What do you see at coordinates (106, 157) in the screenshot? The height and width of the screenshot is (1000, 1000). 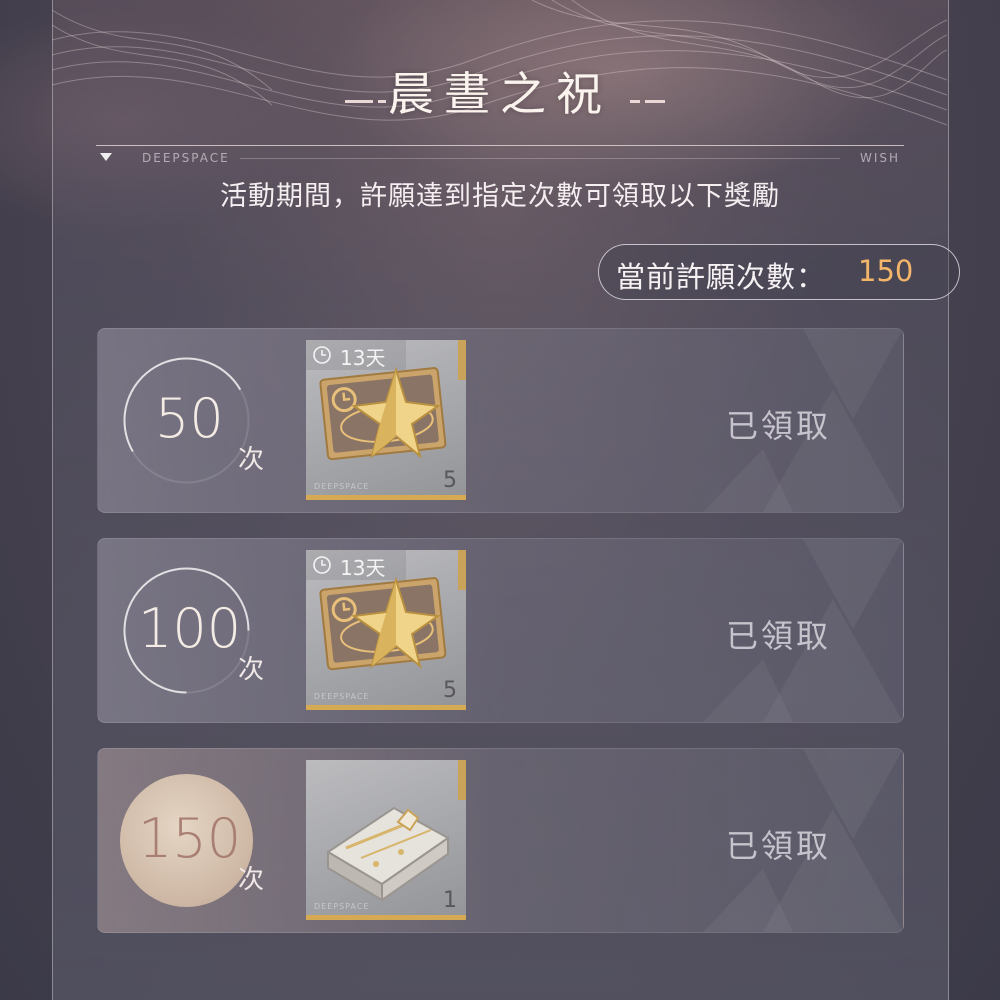 I see `triangle-marker-icon` at bounding box center [106, 157].